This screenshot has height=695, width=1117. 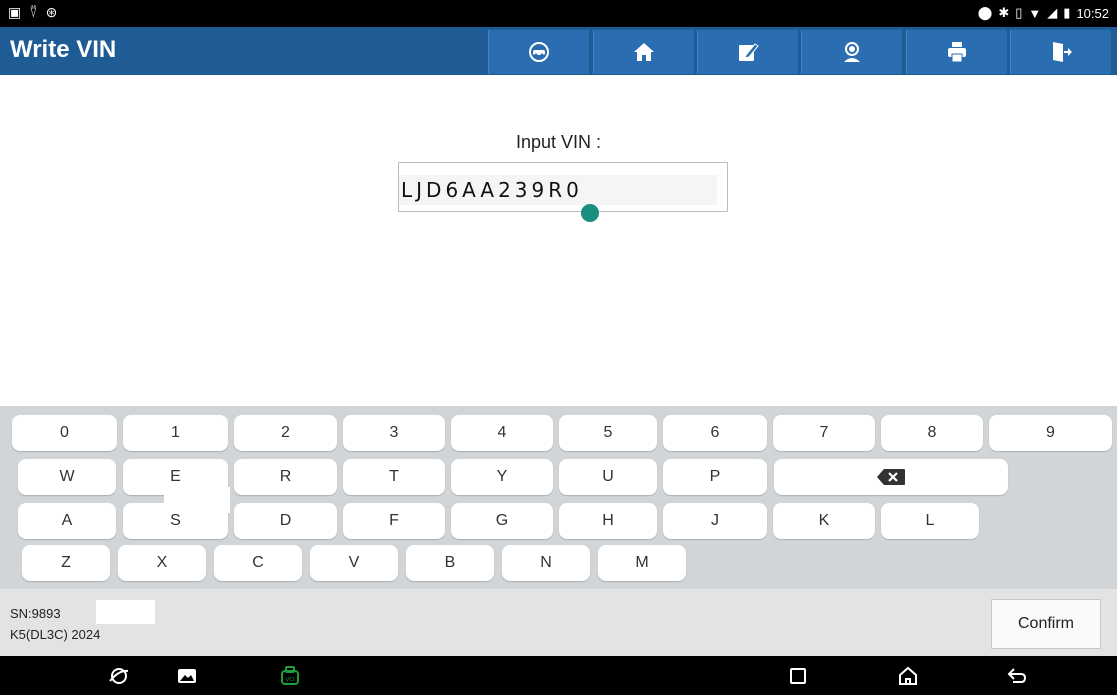 What do you see at coordinates (162, 563) in the screenshot?
I see `key-X: X` at bounding box center [162, 563].